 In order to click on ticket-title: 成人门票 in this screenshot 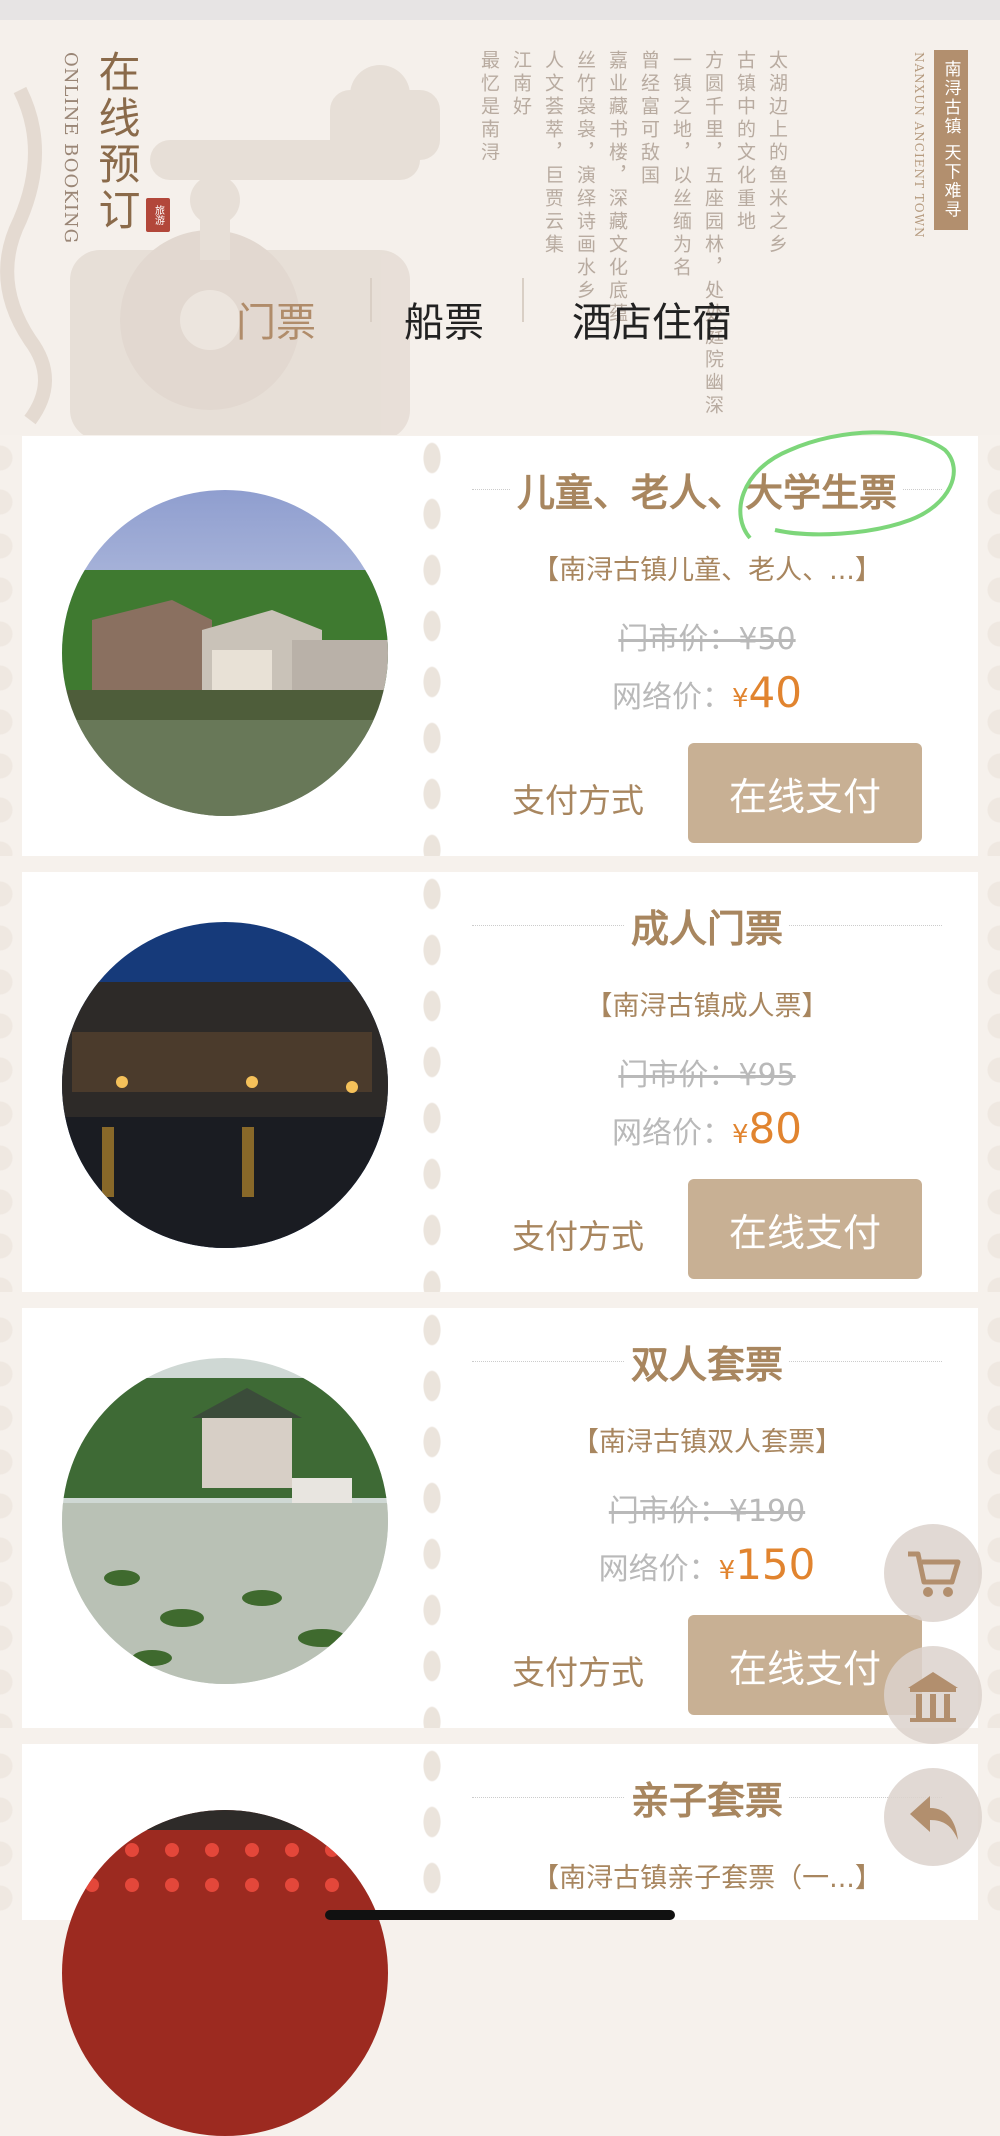, I will do `click(707, 925)`.